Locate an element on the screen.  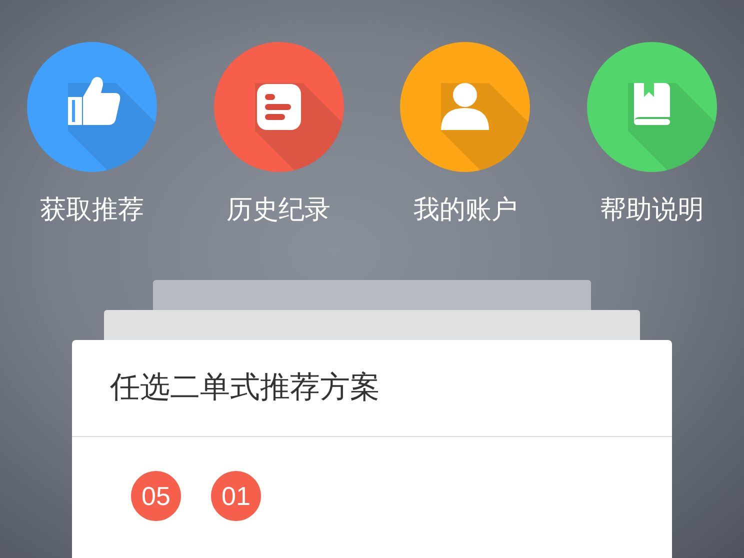
menu-label: 获取推荐 is located at coordinates (92, 210).